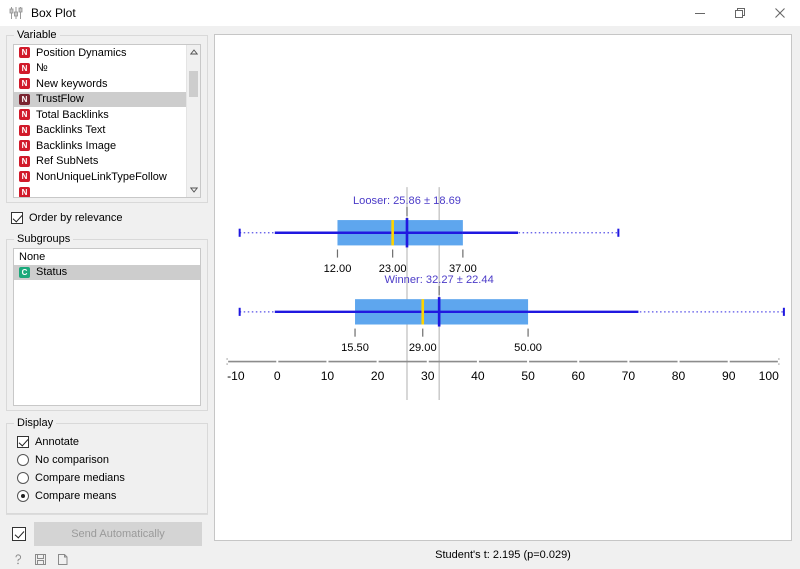 This screenshot has width=800, height=569. What do you see at coordinates (328, 376) in the screenshot?
I see `x-axis-tick-label: 10` at bounding box center [328, 376].